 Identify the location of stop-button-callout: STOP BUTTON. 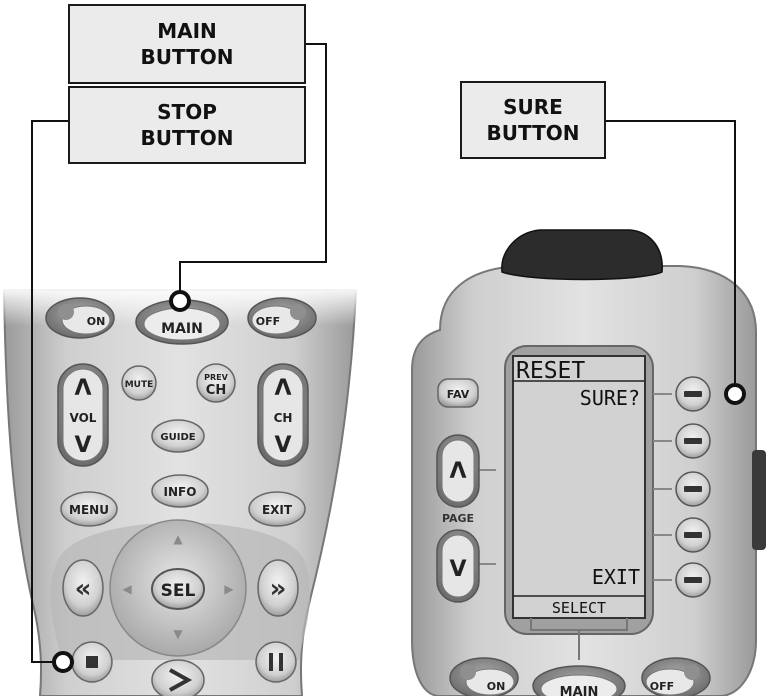
(187, 125).